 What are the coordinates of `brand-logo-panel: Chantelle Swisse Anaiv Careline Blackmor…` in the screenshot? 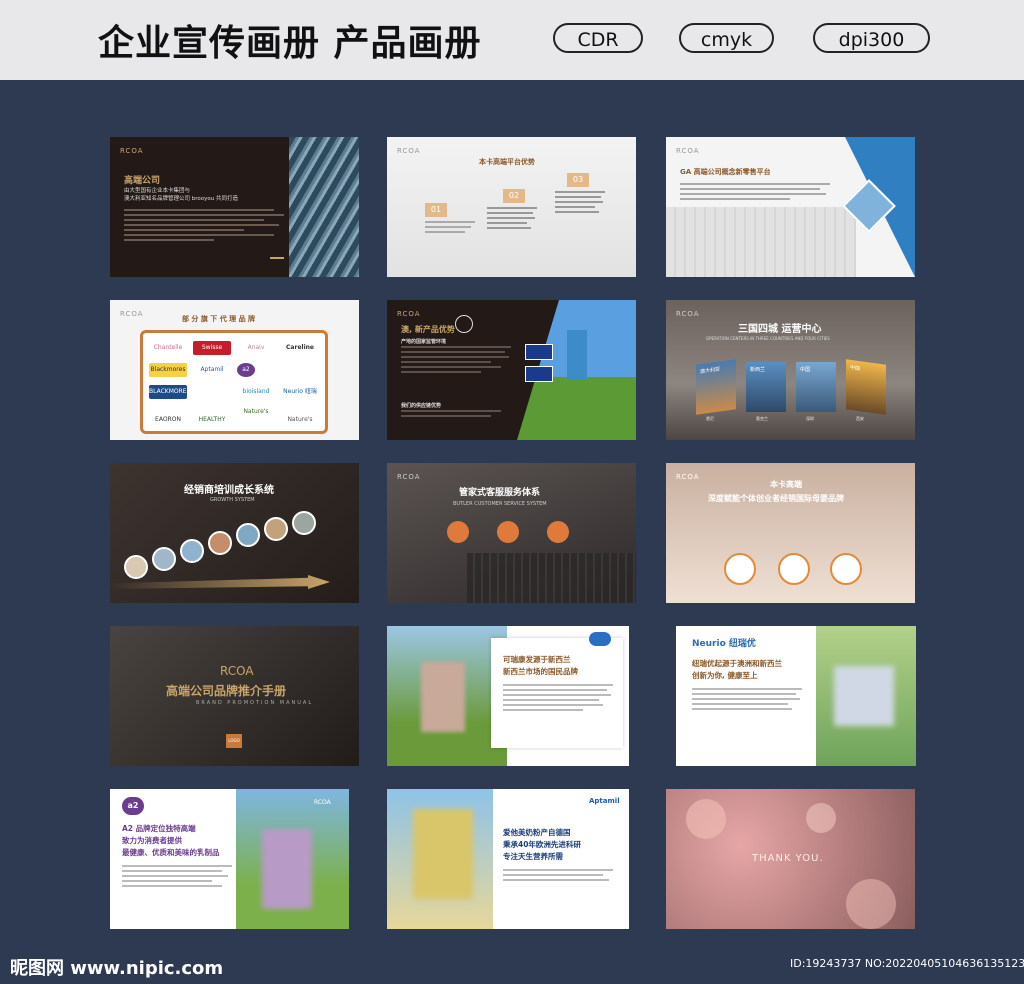 It's located at (234, 382).